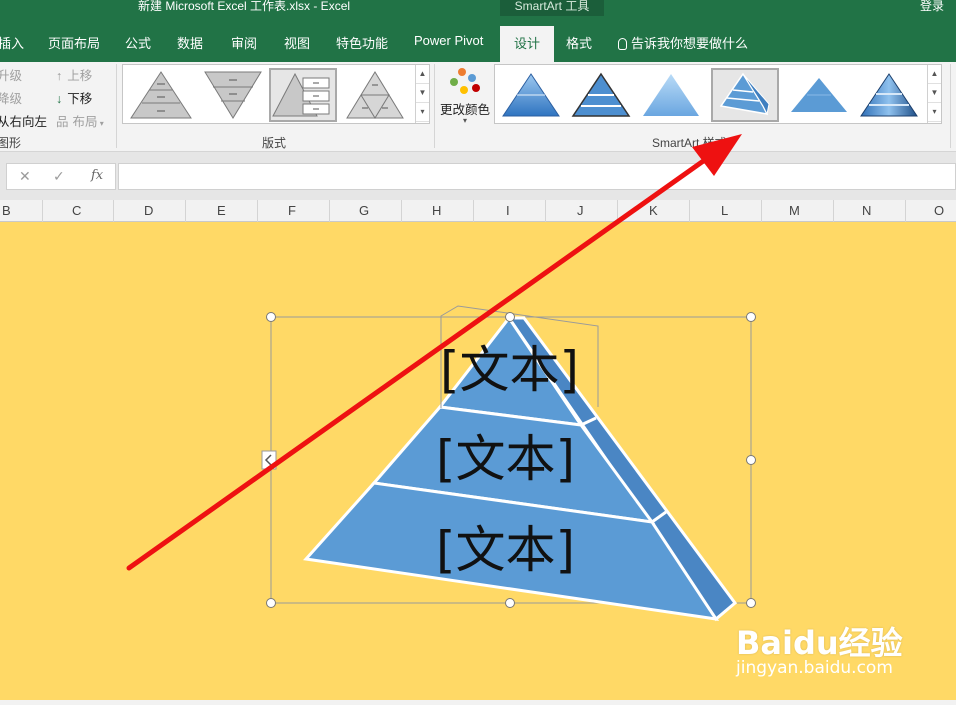 The width and height of the screenshot is (956, 705). Describe the element at coordinates (6, 210) in the screenshot. I see `column-header-b: B` at that location.